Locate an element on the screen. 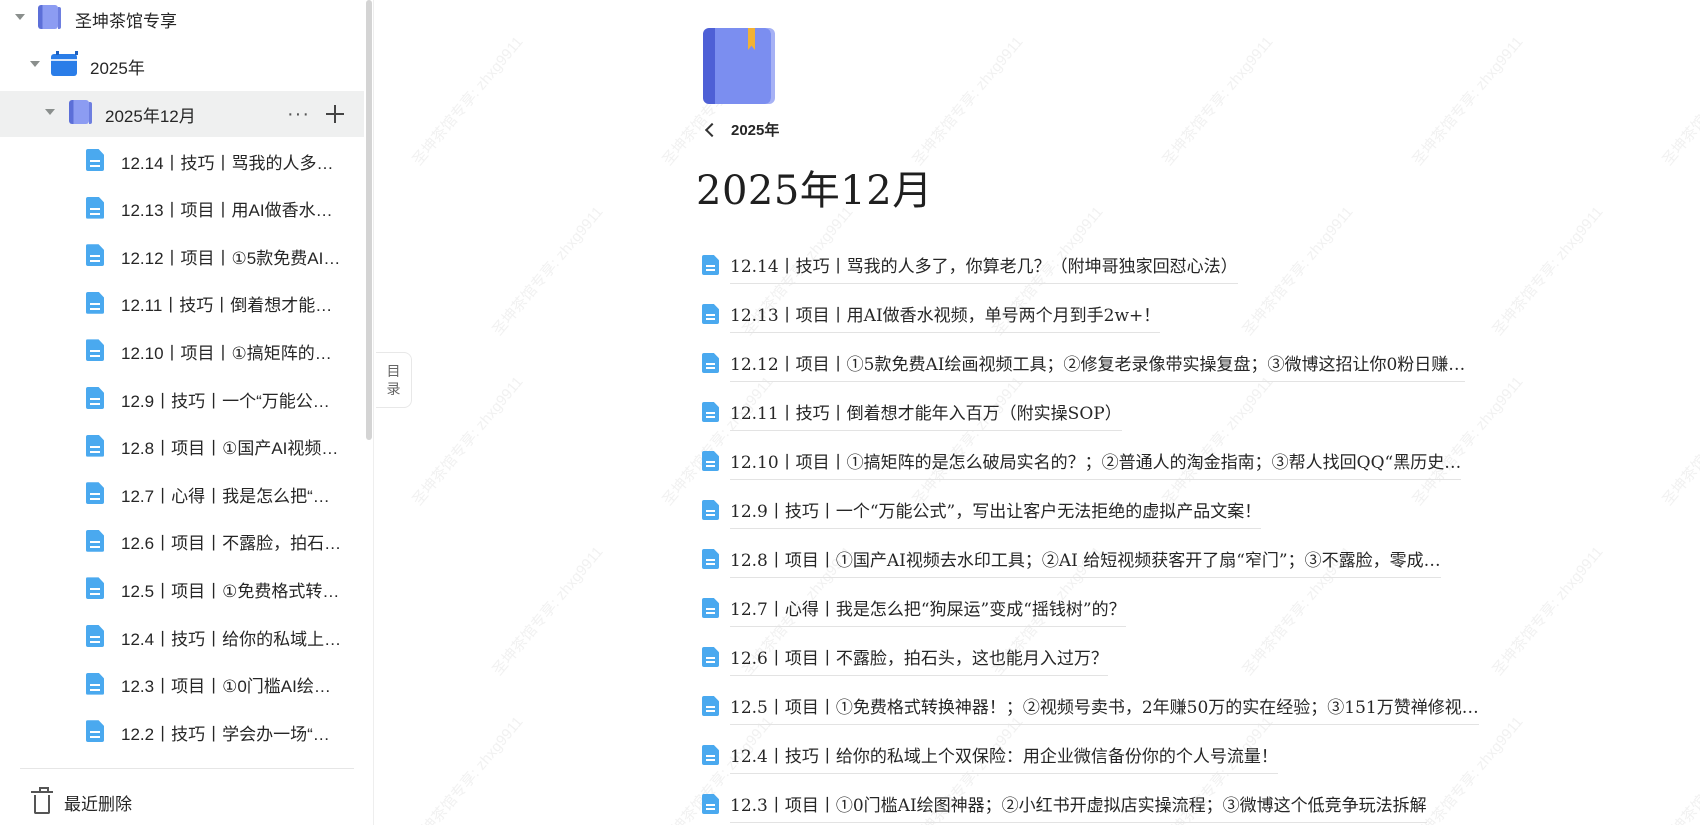 The width and height of the screenshot is (1700, 825). sidebar-doc-label: 12.3丨项目丨①0门槛AI绘图神器 is located at coordinates (233, 687).